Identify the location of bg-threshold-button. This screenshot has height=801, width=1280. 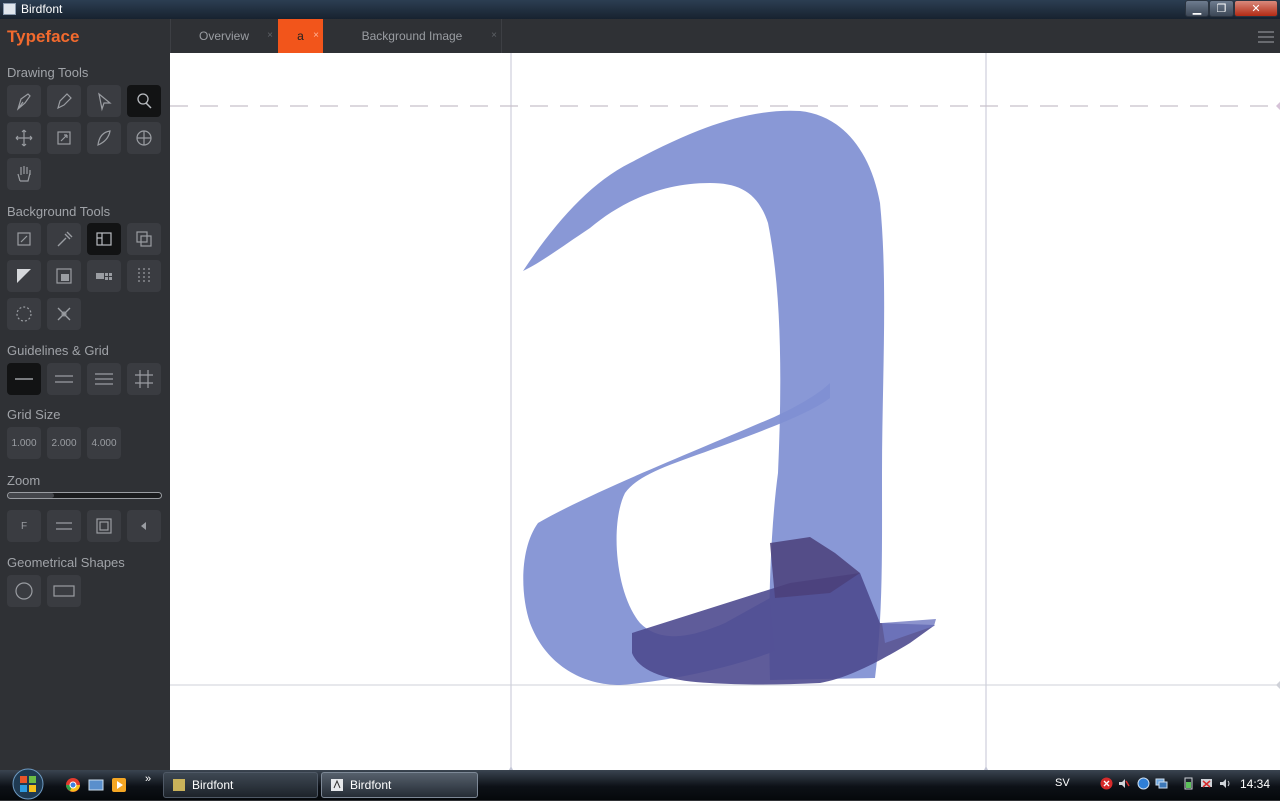
(64, 276).